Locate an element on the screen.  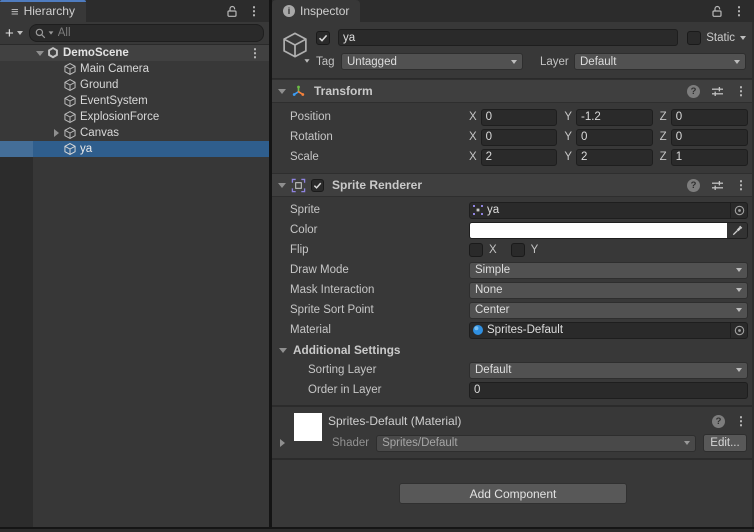
search-input is located at coordinates (156, 33).